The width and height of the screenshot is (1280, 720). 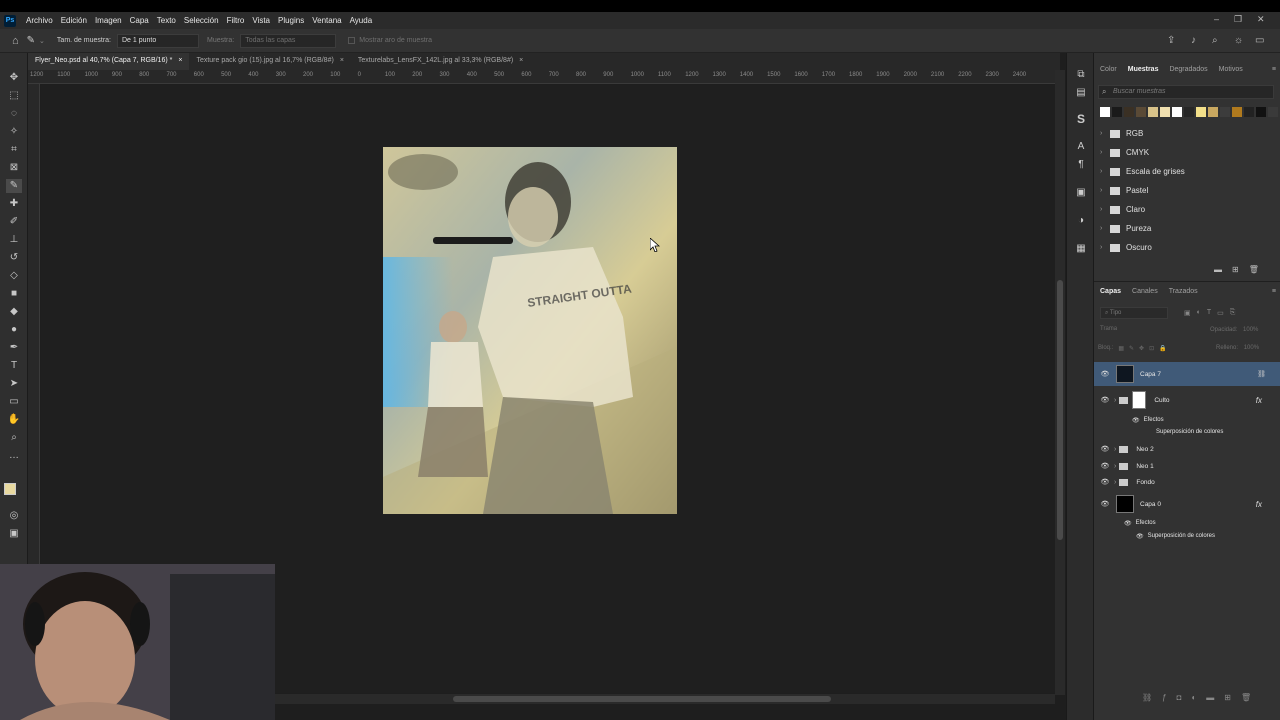 I want to click on vertical-scroll-thumb, so click(x=1060, y=410).